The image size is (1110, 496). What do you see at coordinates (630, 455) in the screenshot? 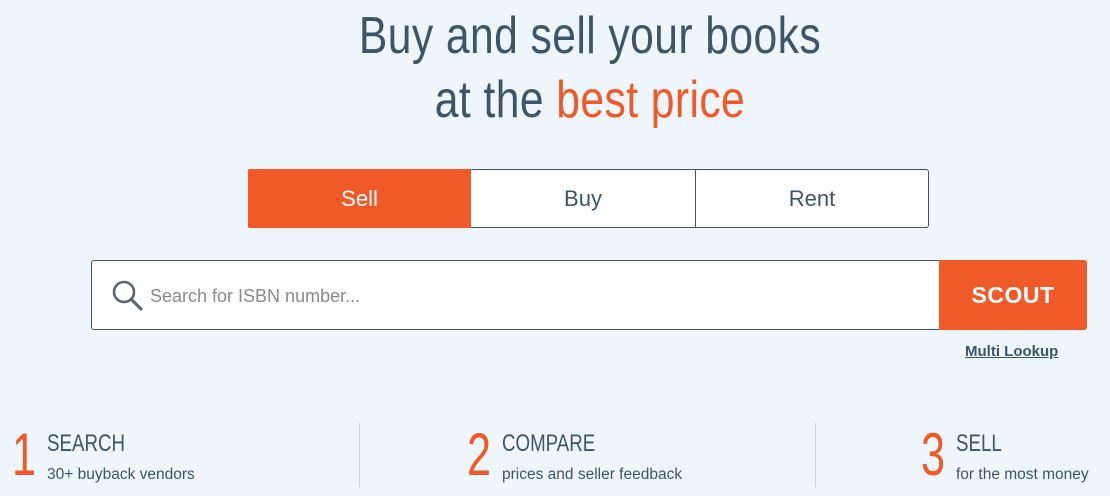
I see `step-compare: 2 COMPARE prices and seller feedback` at bounding box center [630, 455].